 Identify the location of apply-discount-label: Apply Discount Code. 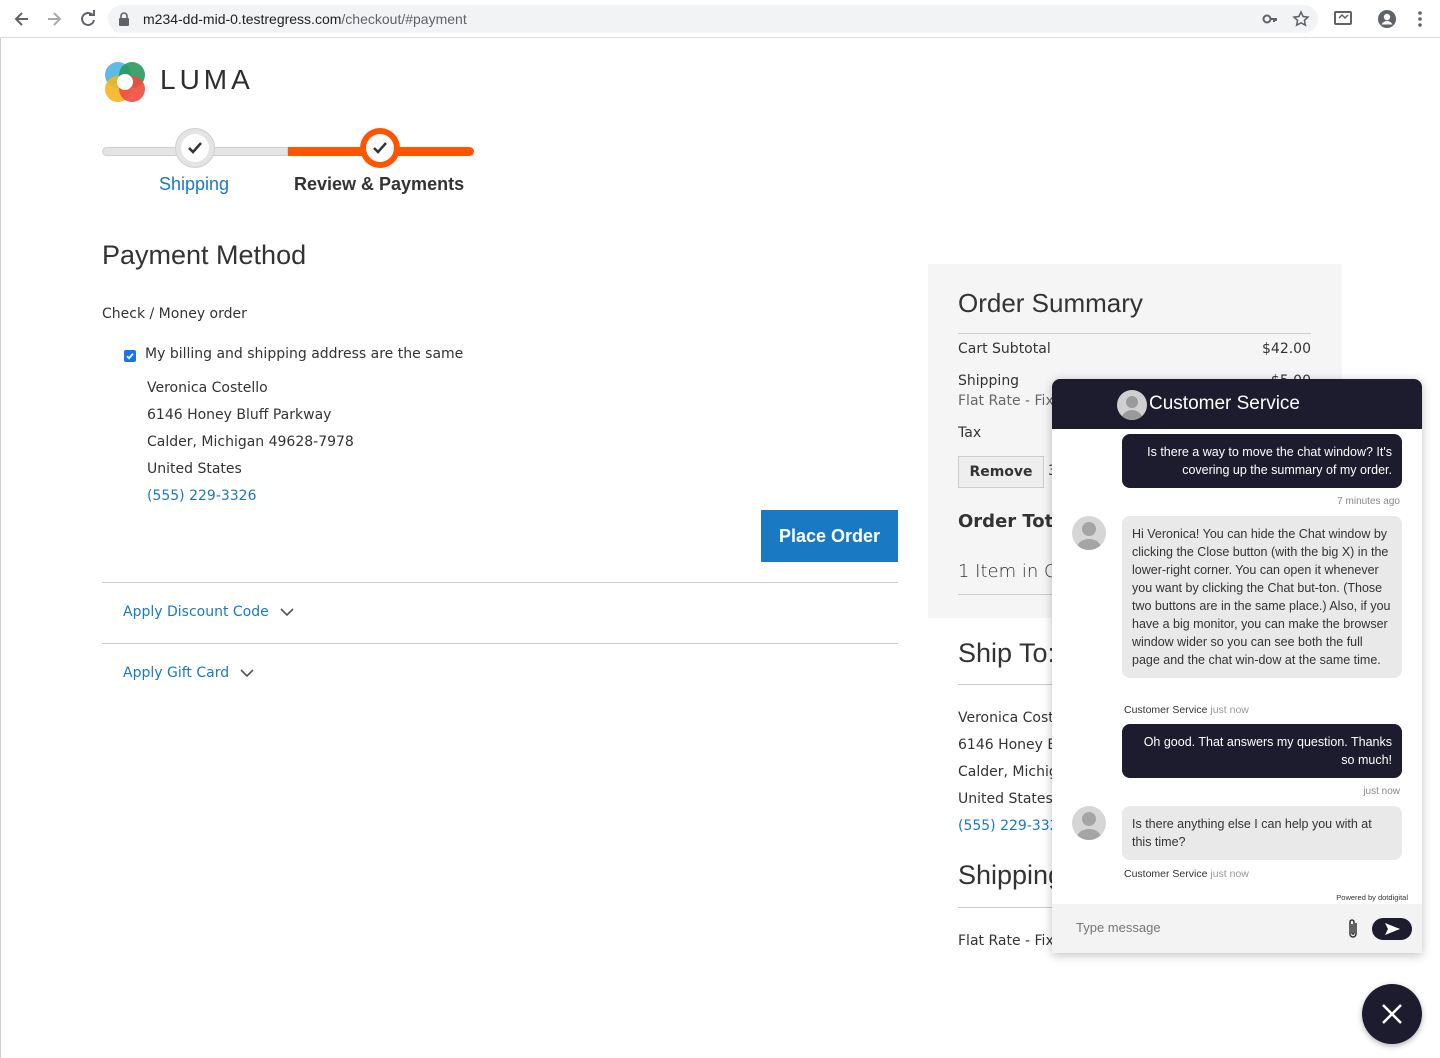
(196, 612).